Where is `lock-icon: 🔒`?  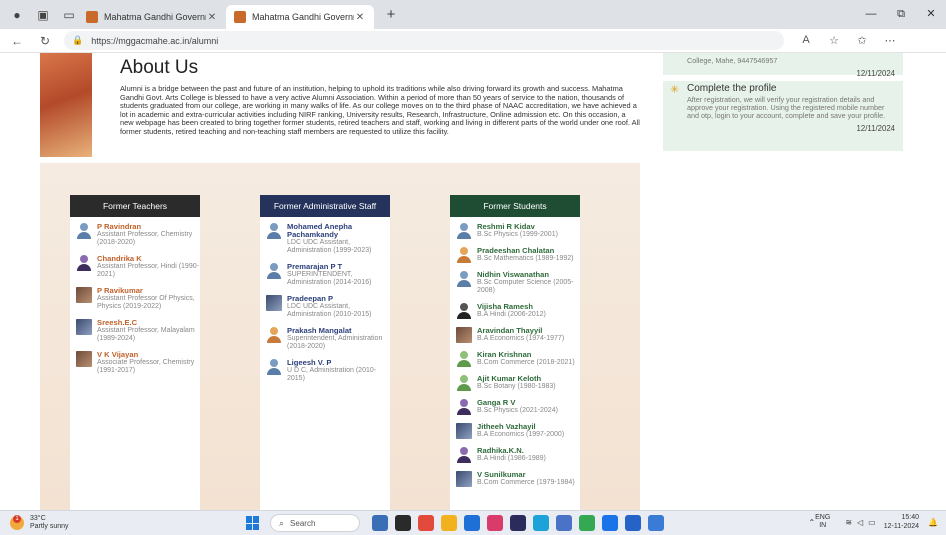 lock-icon: 🔒 is located at coordinates (77, 40).